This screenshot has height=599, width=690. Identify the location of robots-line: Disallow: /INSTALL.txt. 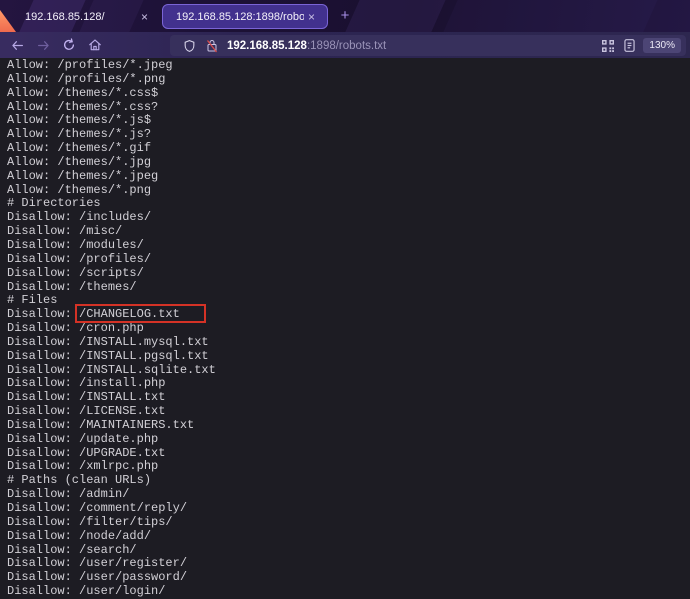
(86, 397).